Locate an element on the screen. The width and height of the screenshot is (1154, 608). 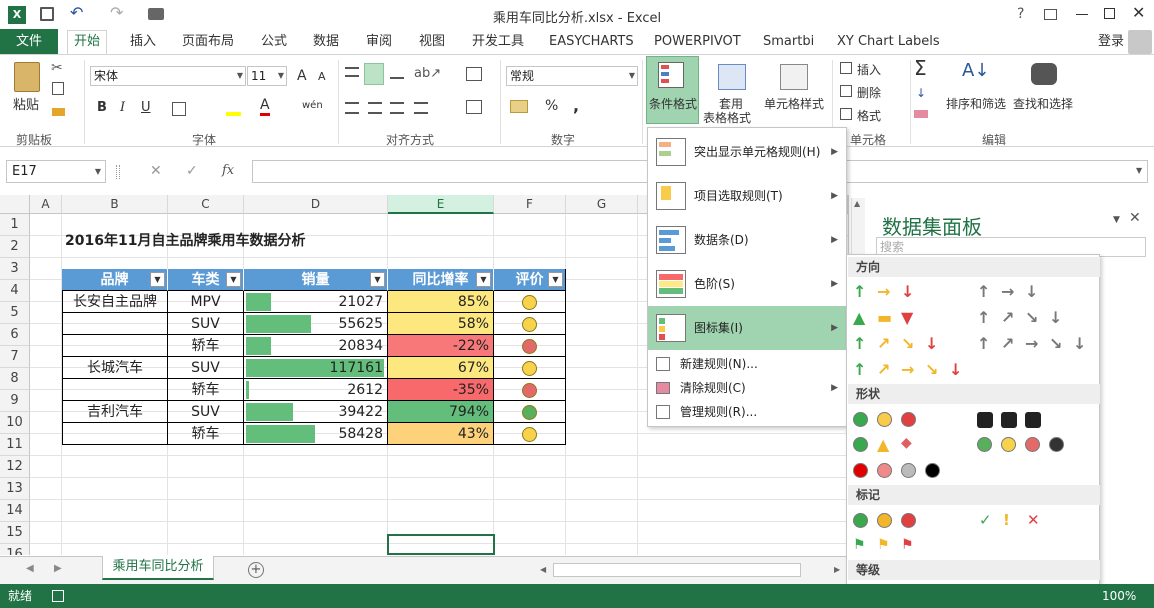
tab-easycharts: EASYCHARTS is located at coordinates (591, 43).